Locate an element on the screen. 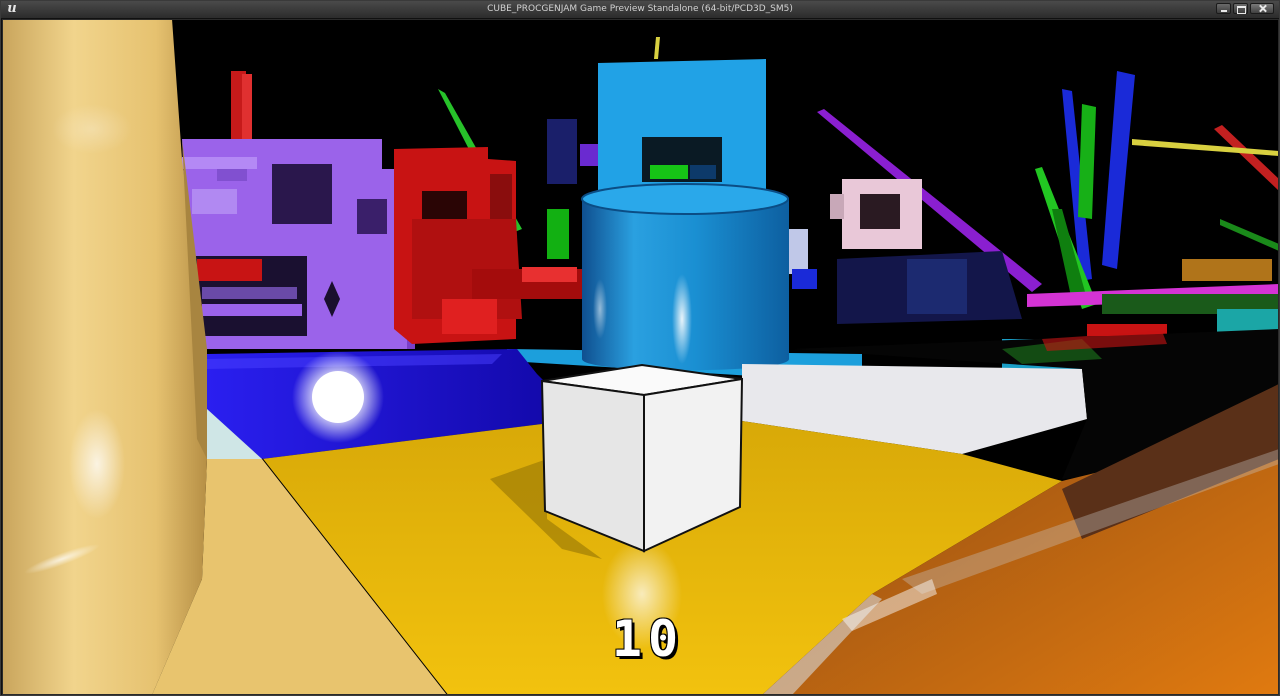 Image resolution: width=1280 pixels, height=696 pixels. close-icon is located at coordinates (1262, 8).